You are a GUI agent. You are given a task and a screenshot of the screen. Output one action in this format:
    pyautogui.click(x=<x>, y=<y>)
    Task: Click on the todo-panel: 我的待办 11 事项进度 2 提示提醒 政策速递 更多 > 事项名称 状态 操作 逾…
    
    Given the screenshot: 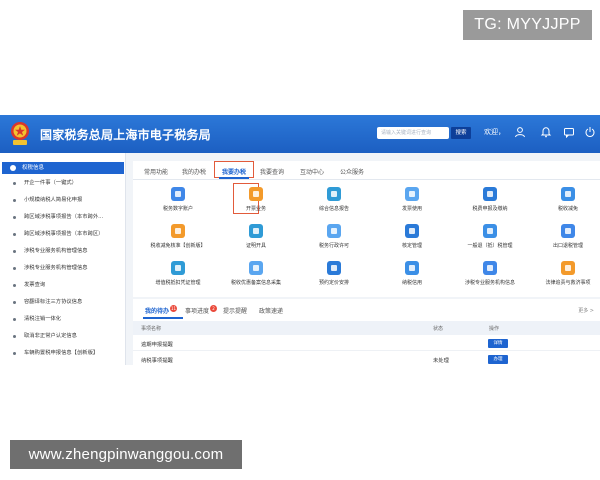 What is the action you would take?
    pyautogui.click(x=366, y=332)
    